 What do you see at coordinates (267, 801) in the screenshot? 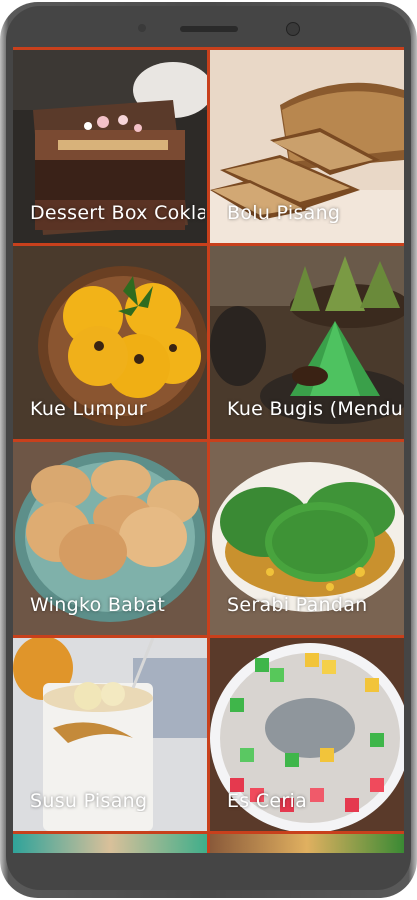
I see `recipe-title: Es Ceria` at bounding box center [267, 801].